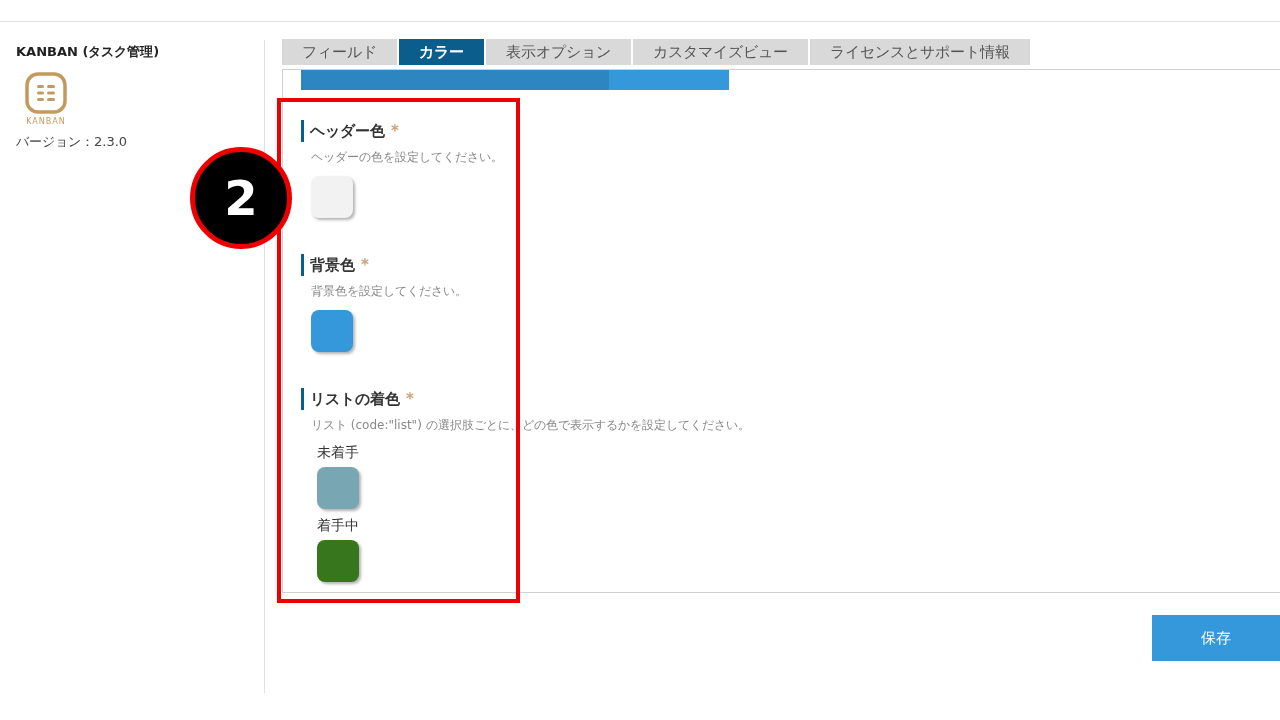 This screenshot has width=1280, height=720. I want to click on tab: ライセンスとサポート情報, so click(920, 52).